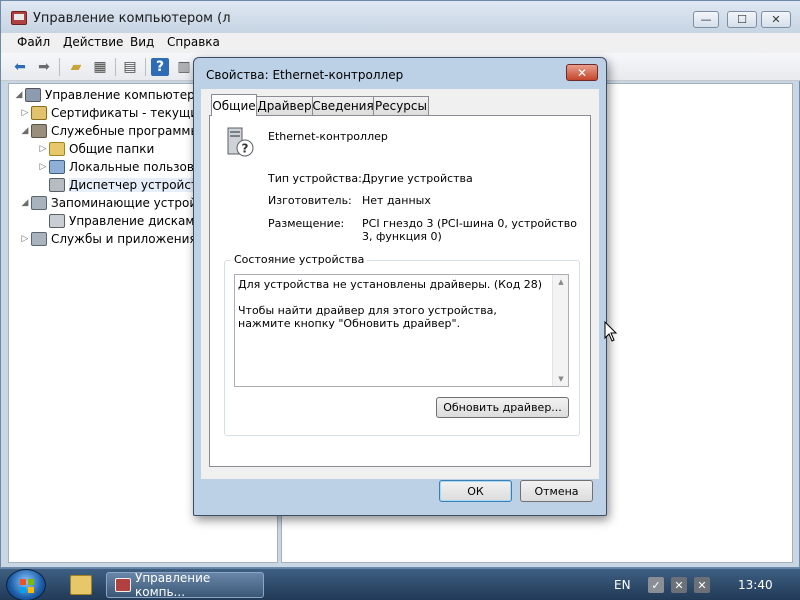 The width and height of the screenshot is (800, 600). I want to click on tab-details: Сведения, so click(343, 105).